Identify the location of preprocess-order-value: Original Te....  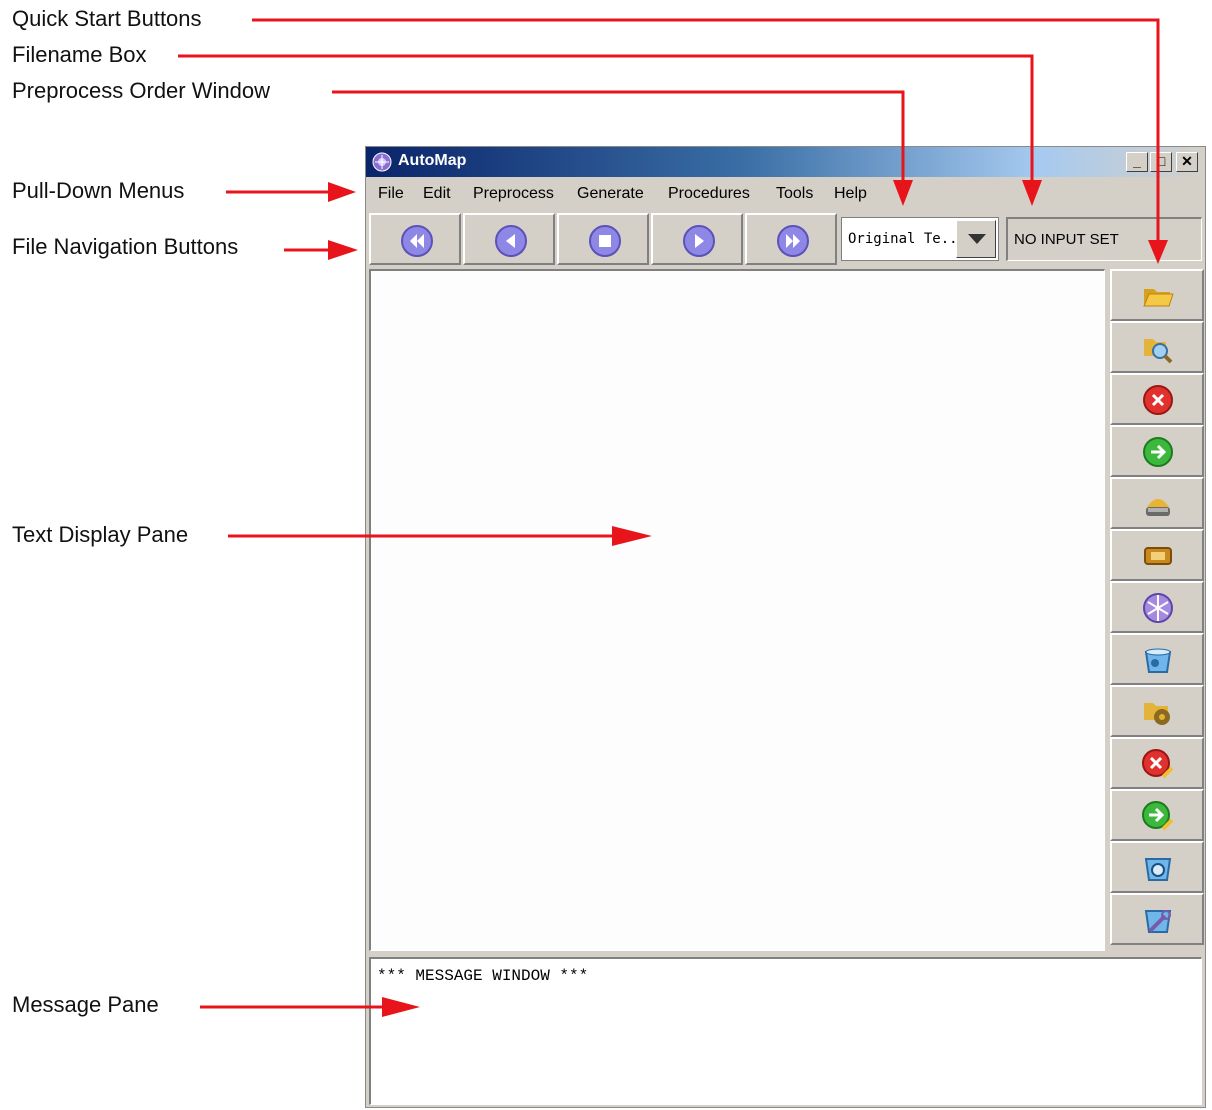
(907, 239).